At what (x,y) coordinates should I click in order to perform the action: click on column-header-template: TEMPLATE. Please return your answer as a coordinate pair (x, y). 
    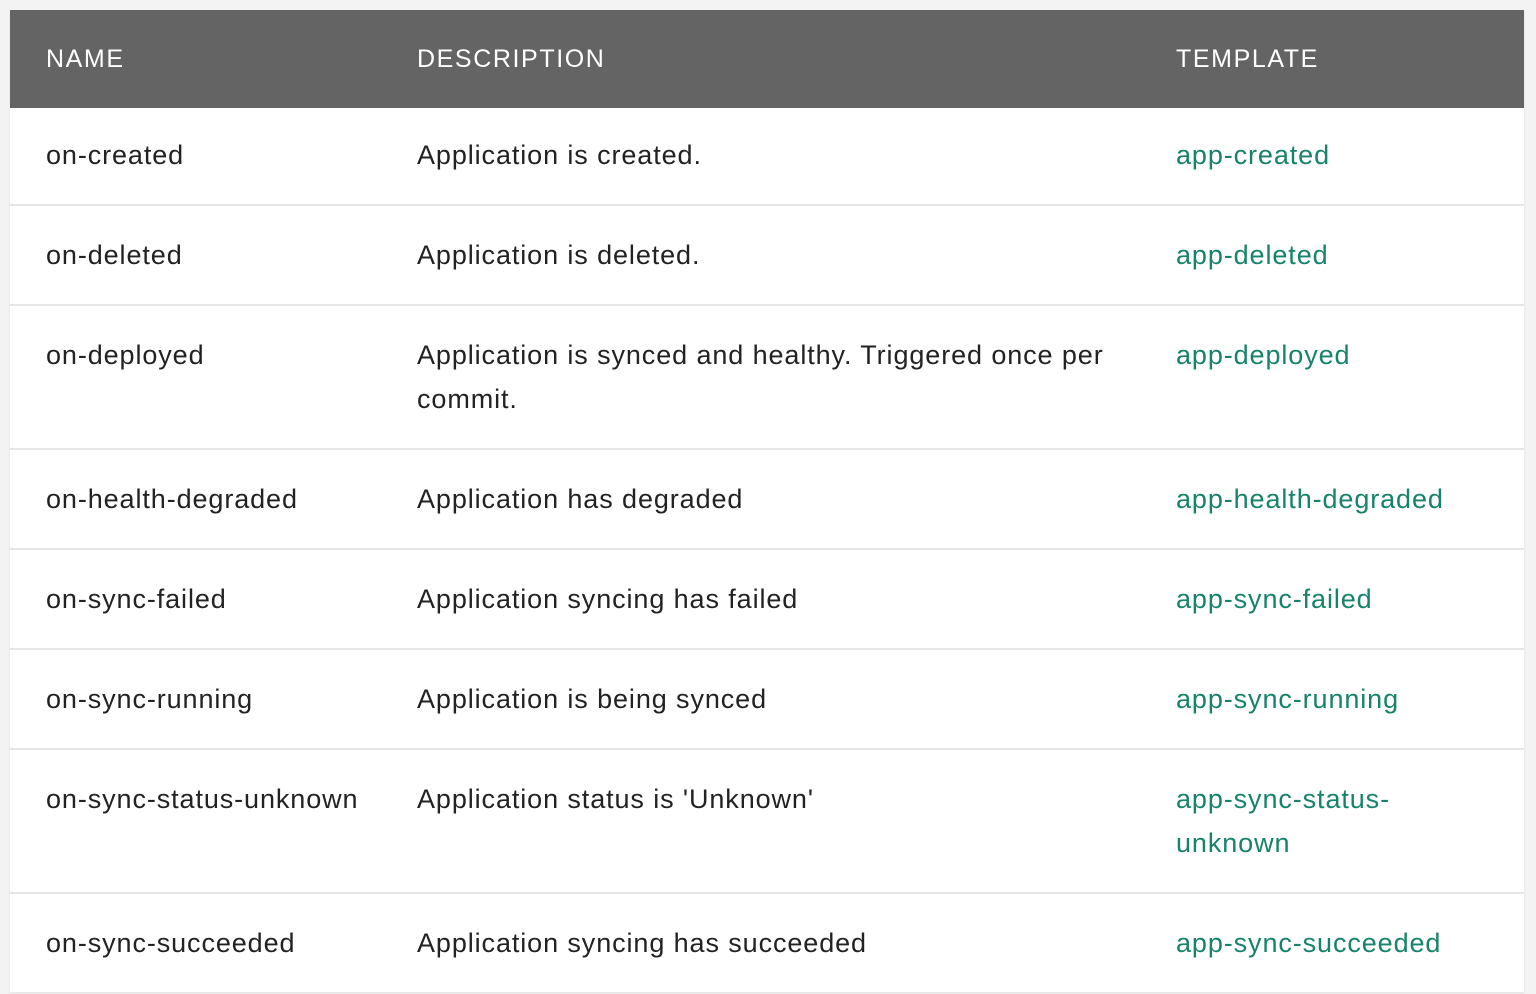
    Looking at the image, I should click on (1247, 58).